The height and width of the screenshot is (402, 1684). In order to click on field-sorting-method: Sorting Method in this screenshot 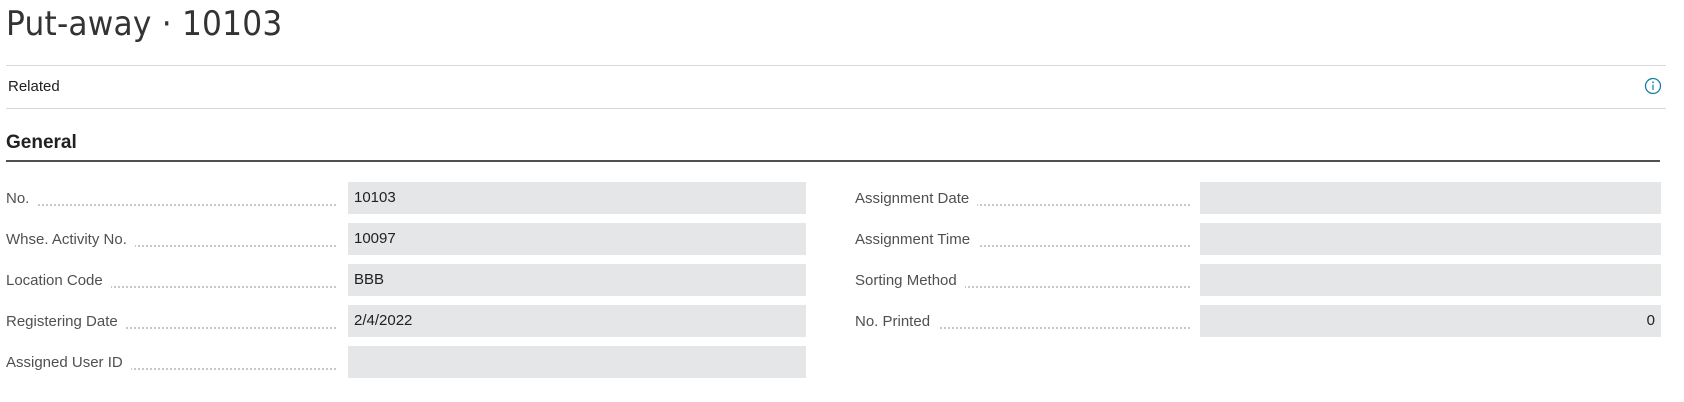, I will do `click(1258, 280)`.